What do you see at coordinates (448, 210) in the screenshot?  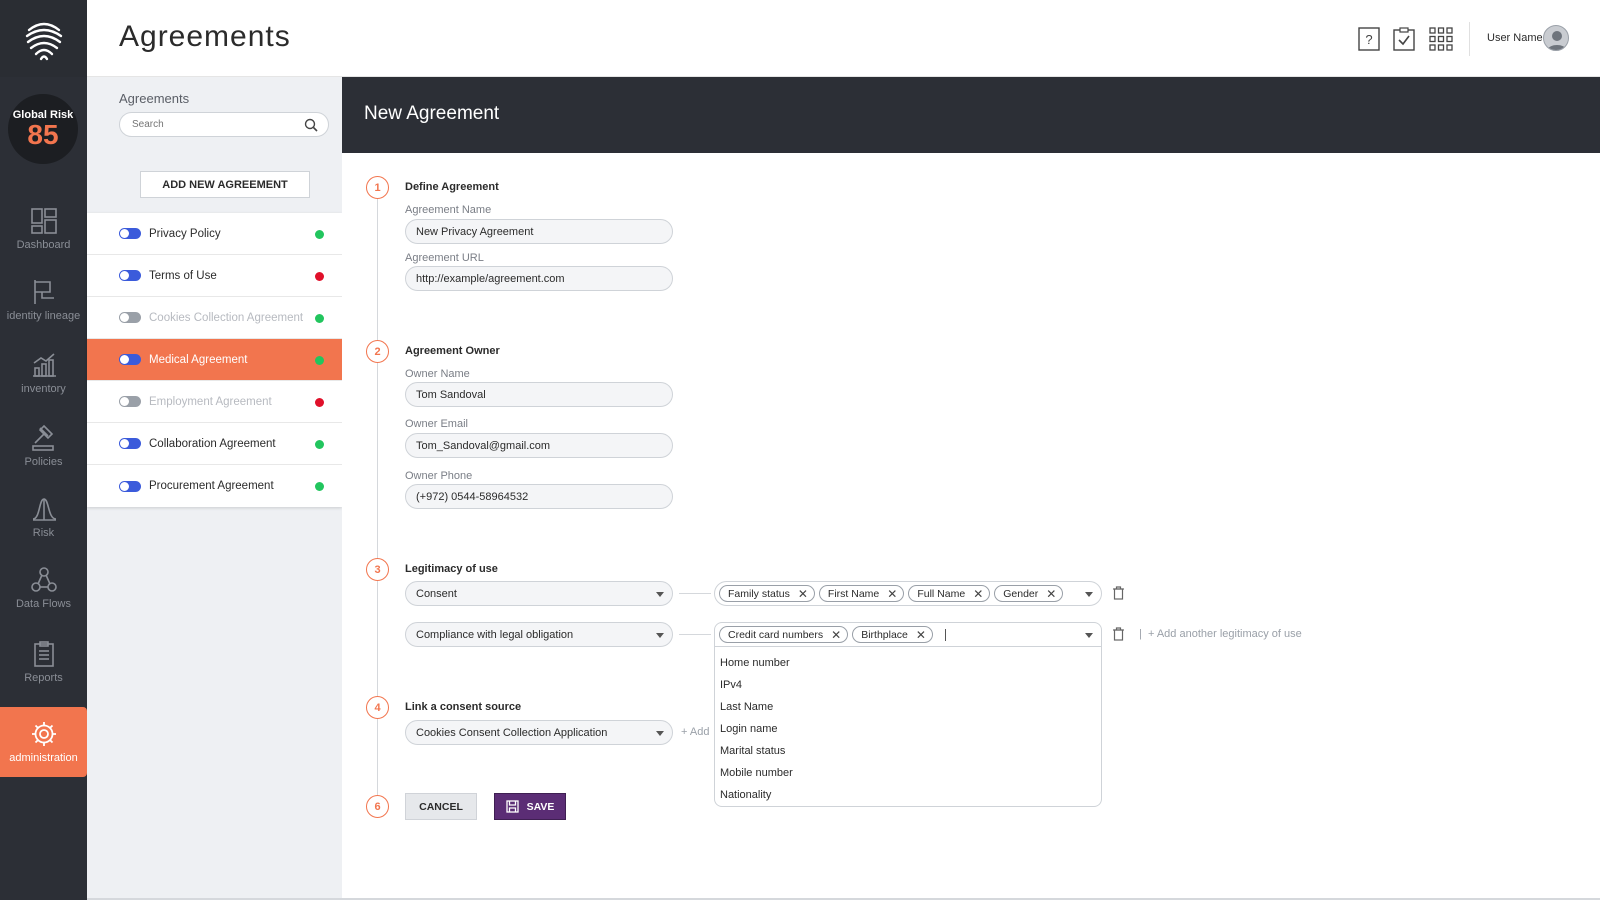 I see `agreement-name-label: Agreement Name` at bounding box center [448, 210].